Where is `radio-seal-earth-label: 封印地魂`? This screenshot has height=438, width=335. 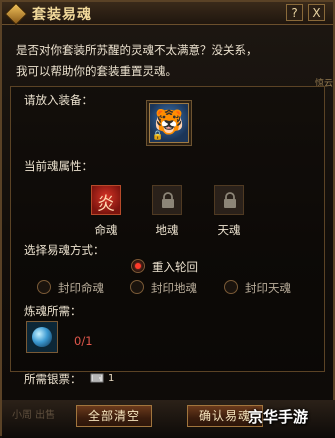 radio-seal-earth-label: 封印地魂 is located at coordinates (174, 288).